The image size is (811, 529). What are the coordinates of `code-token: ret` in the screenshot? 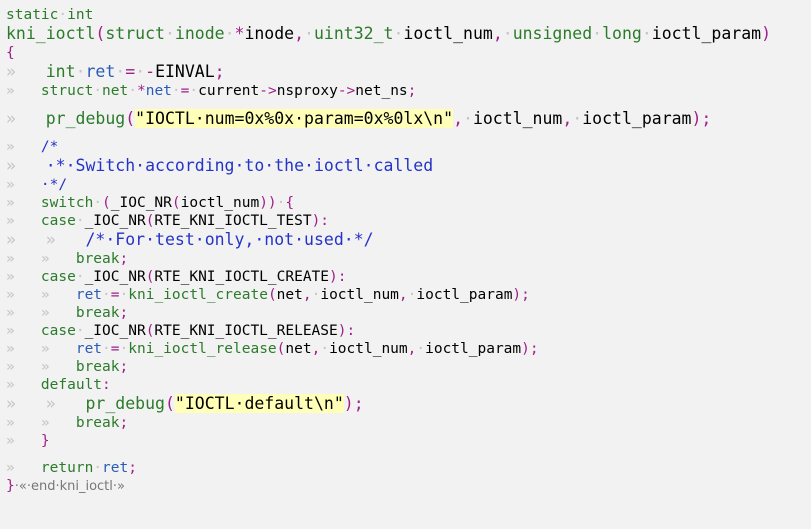 It's located at (115, 468).